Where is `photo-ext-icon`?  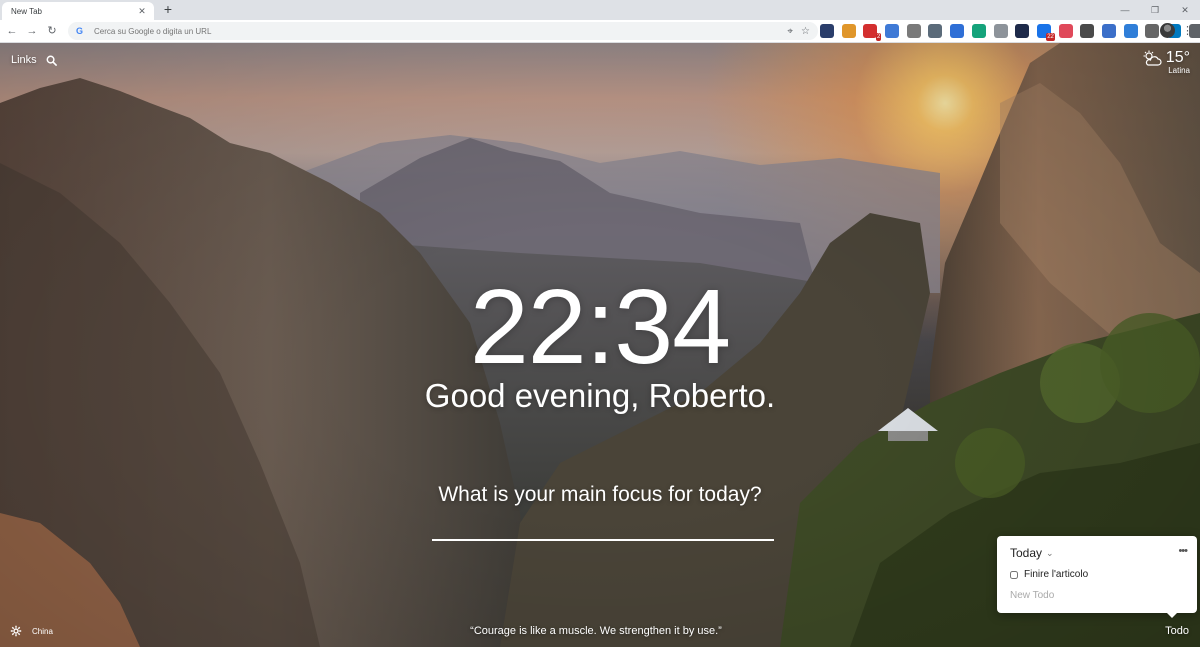
photo-ext-icon is located at coordinates (1087, 31).